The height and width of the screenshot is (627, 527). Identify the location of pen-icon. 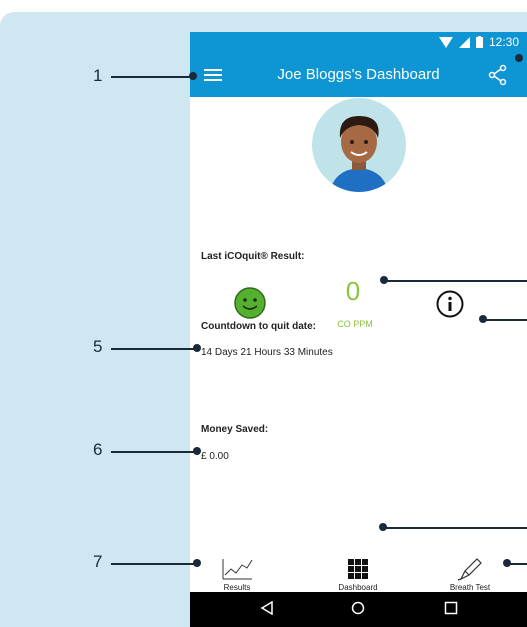
(469, 569).